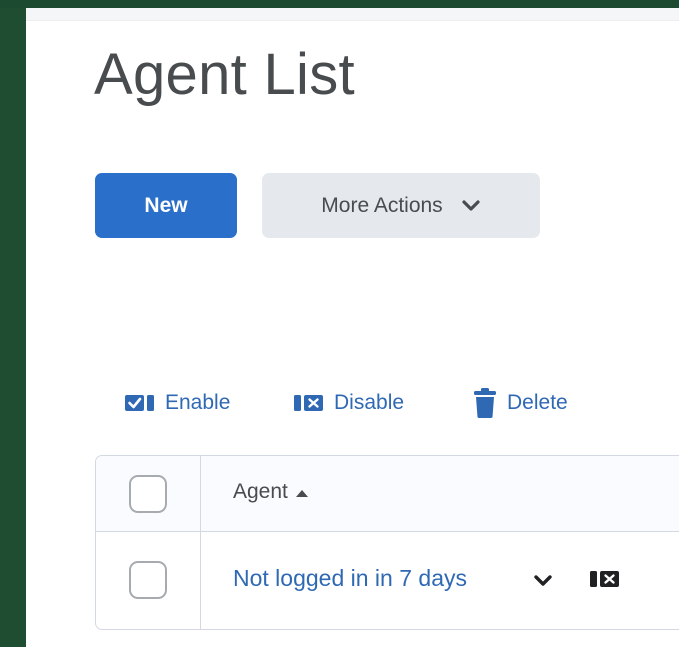 Image resolution: width=679 pixels, height=647 pixels. What do you see at coordinates (382, 205) in the screenshot?
I see `more-actions-label: More Actions` at bounding box center [382, 205].